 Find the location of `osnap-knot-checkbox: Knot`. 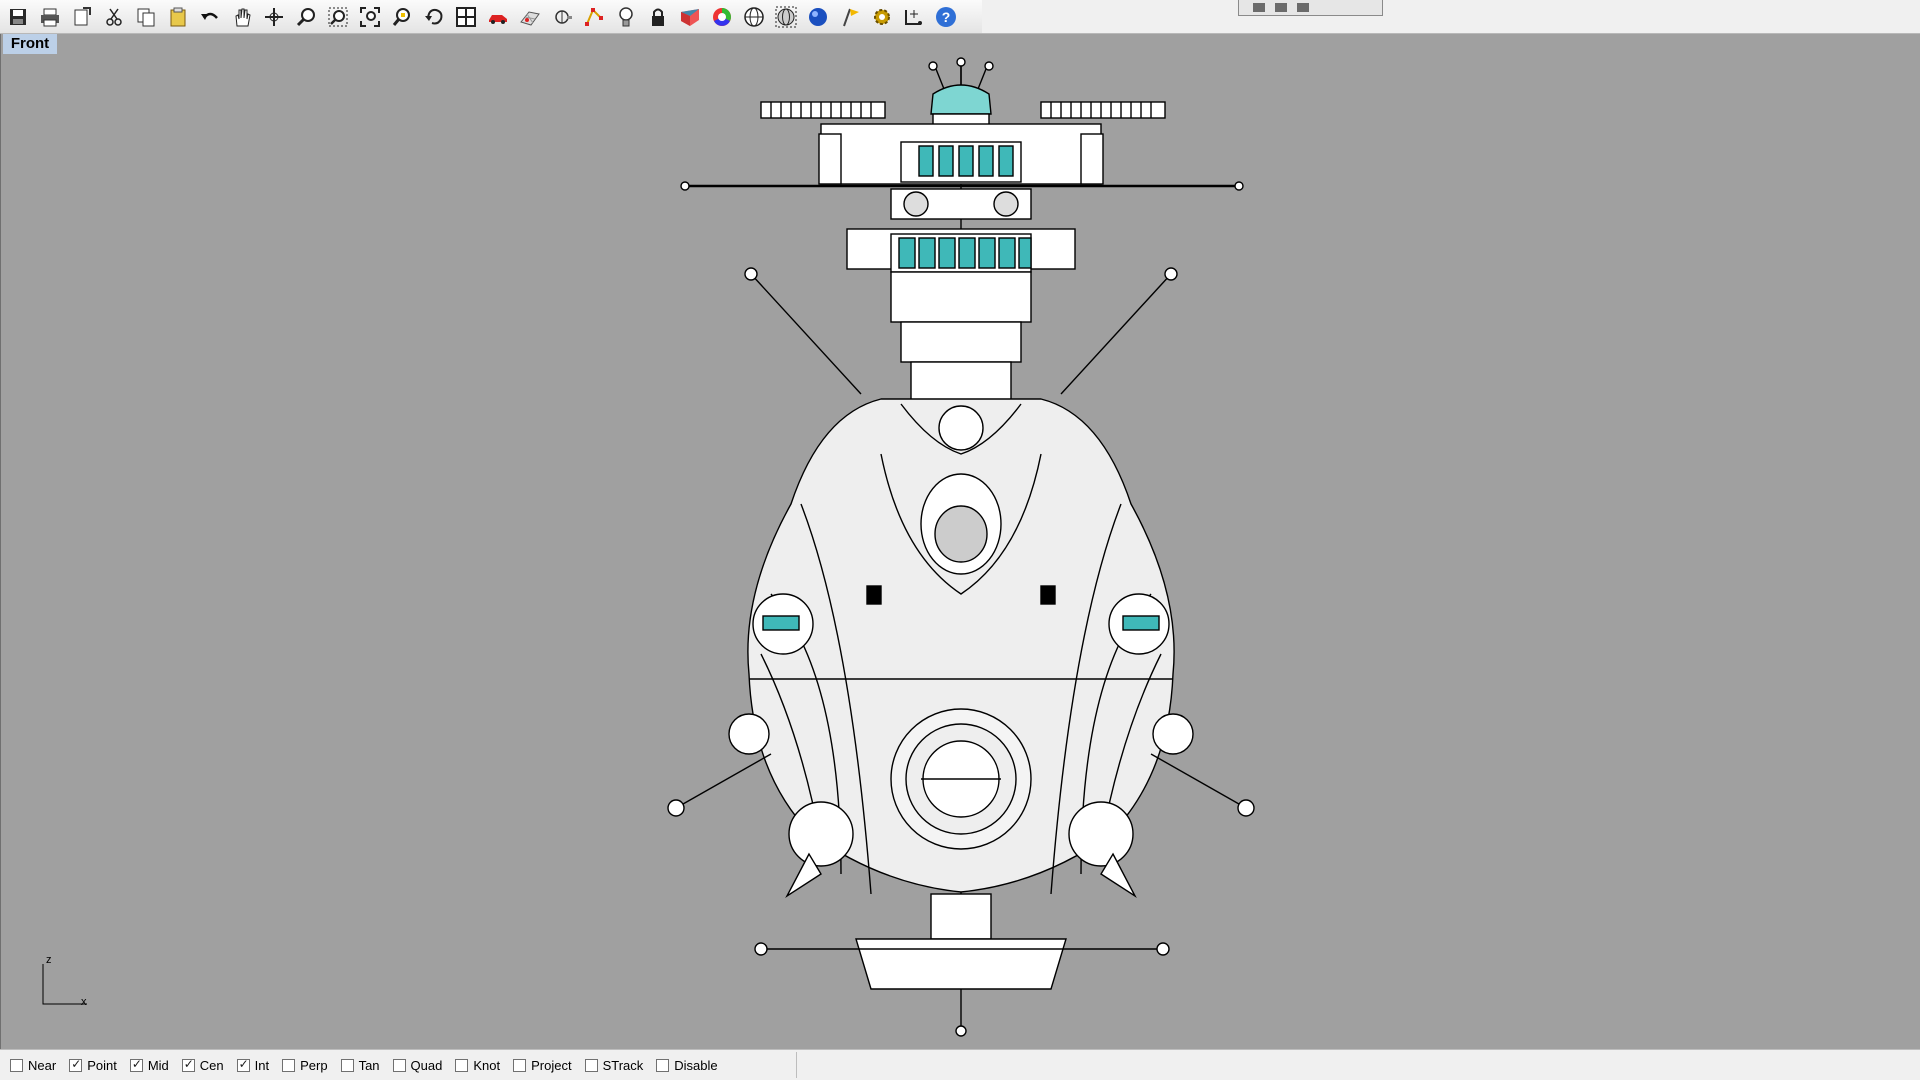

osnap-knot-checkbox: Knot is located at coordinates (477, 1065).